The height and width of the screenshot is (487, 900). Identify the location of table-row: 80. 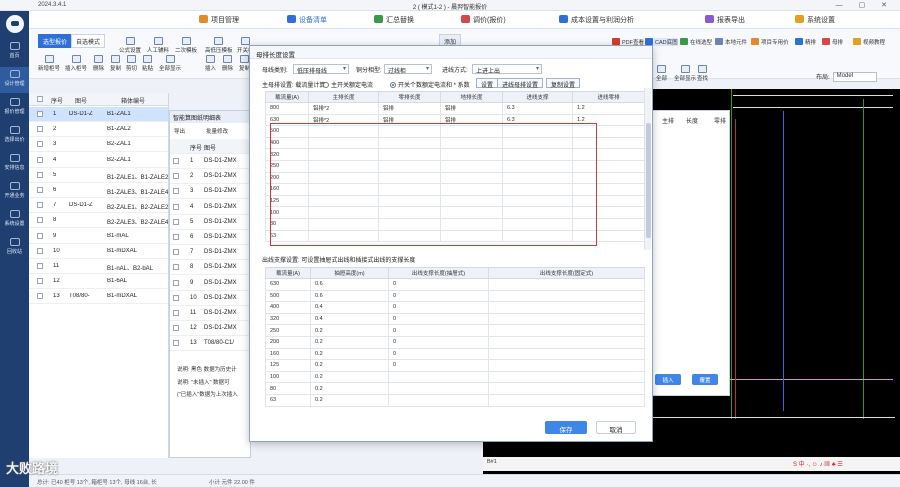
(455, 224).